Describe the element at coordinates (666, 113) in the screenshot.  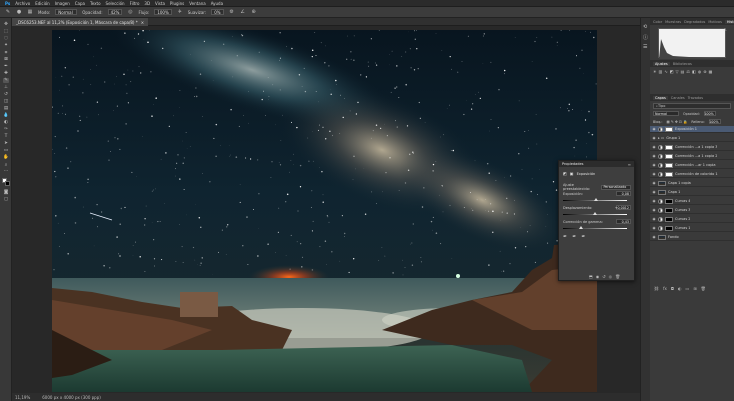
I see `blend-mode-select: Normal` at that location.